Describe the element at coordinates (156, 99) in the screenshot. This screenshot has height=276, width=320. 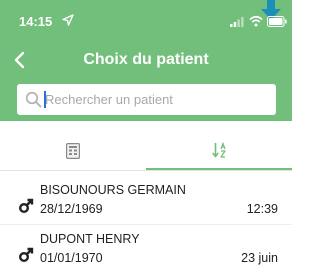
I see `search-input` at that location.